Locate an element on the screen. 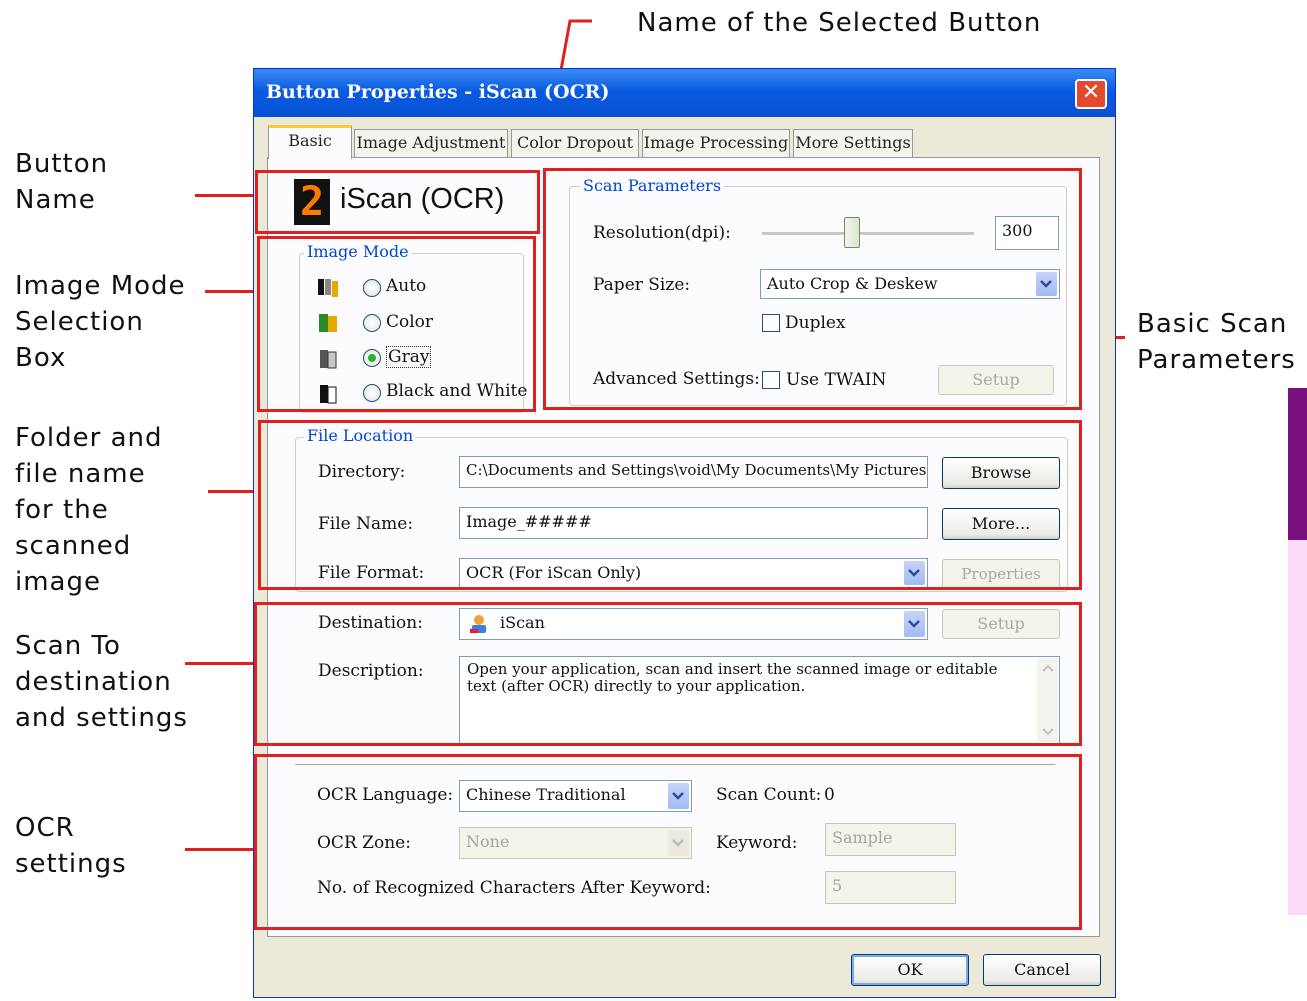 The width and height of the screenshot is (1307, 1001). scan-setup-button: Setup is located at coordinates (996, 380).